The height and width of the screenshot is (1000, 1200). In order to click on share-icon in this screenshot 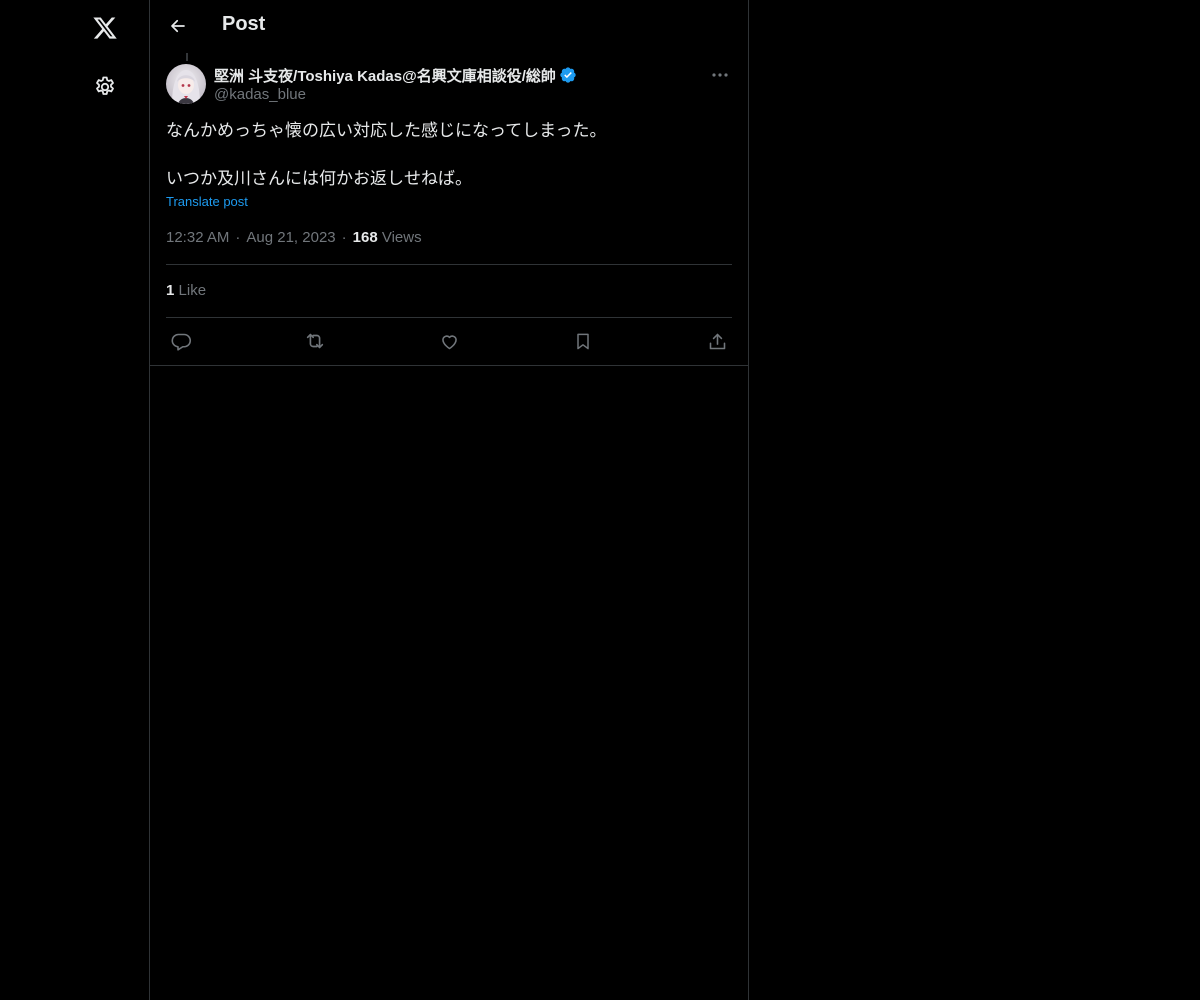, I will do `click(717, 341)`.